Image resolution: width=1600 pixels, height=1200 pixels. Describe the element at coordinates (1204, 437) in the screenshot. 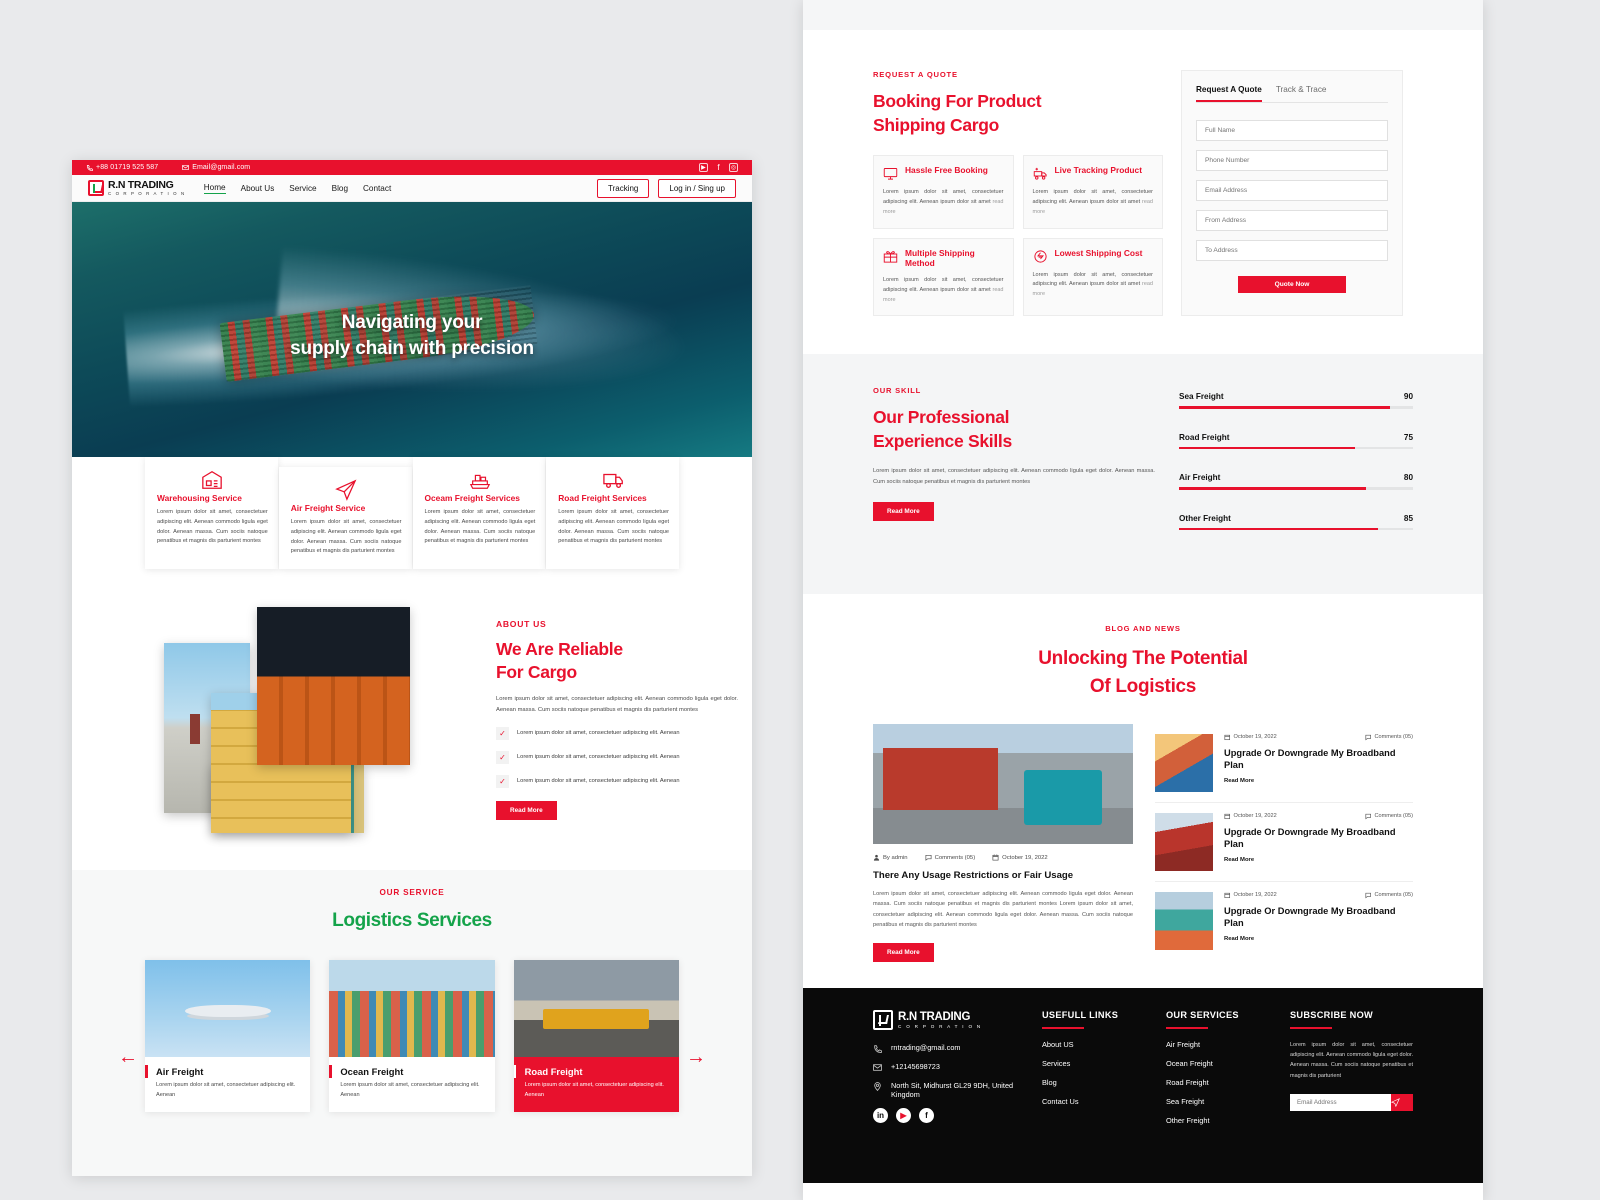

I see `skill-label: Road Freight` at that location.